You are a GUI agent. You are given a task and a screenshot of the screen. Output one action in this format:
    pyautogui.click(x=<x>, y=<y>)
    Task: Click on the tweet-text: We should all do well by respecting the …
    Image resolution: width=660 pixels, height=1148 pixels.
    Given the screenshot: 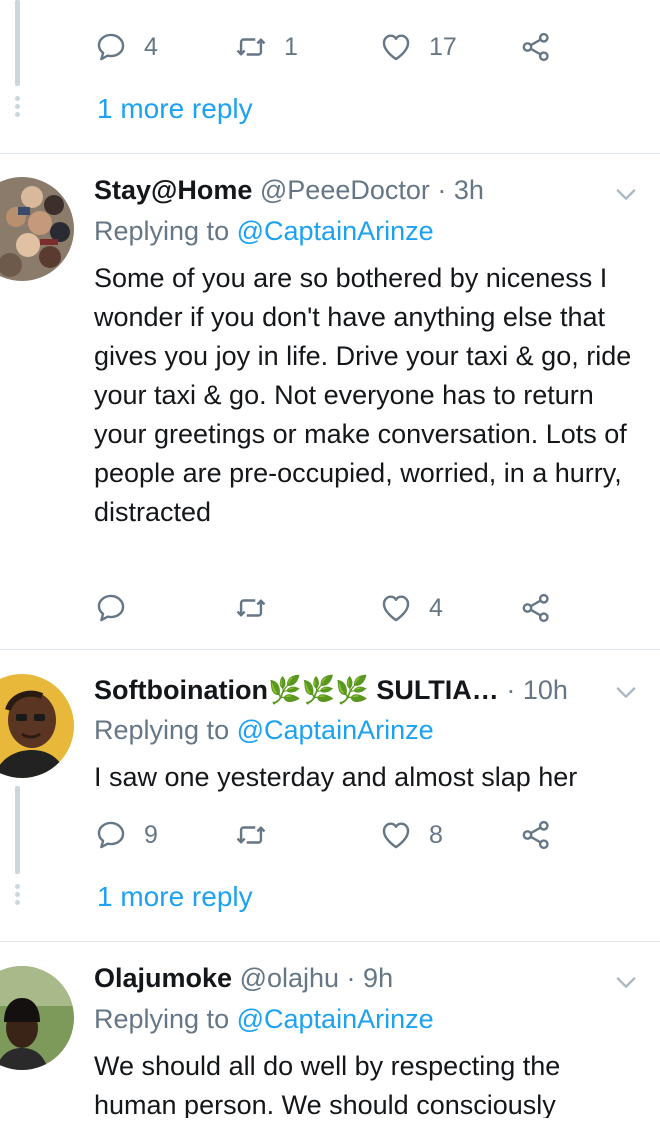 What is the action you would take?
    pyautogui.click(x=327, y=1085)
    